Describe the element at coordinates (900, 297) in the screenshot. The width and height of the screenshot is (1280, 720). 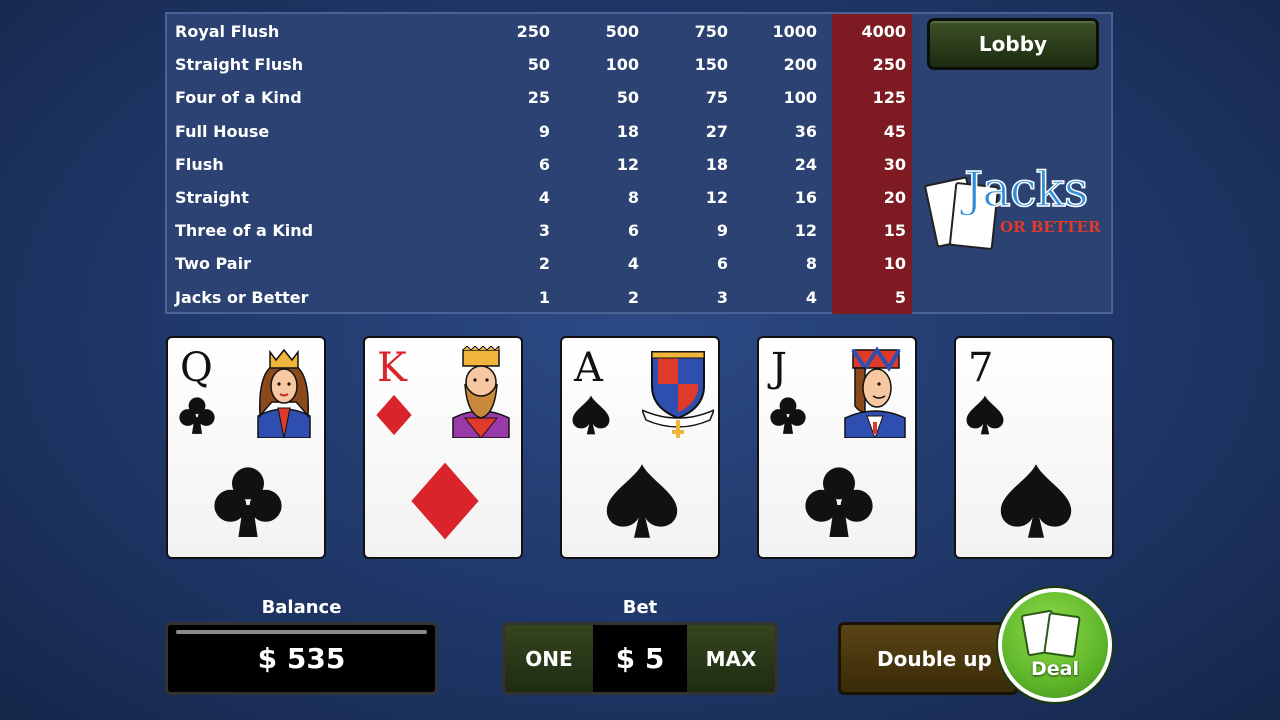
I see `paytable-payout: 5` at that location.